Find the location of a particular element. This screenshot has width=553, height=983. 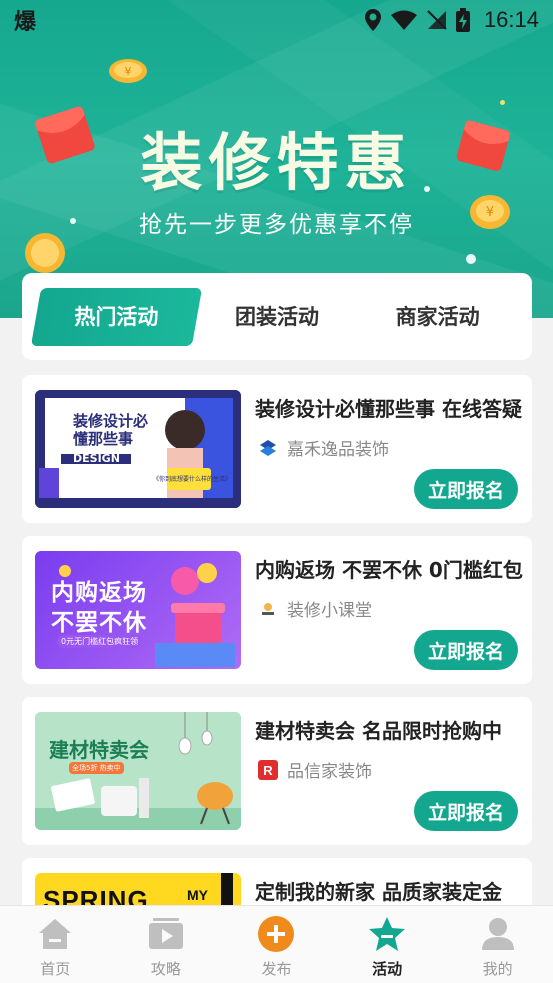

thumbnail-text: 懂那些事 is located at coordinates (103, 439).